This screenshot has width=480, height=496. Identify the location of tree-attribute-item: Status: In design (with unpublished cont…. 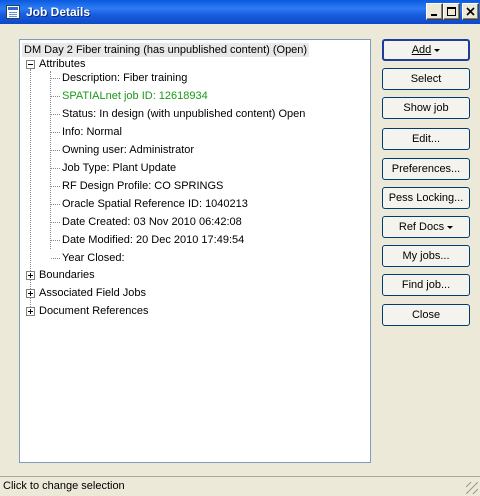
(183, 114).